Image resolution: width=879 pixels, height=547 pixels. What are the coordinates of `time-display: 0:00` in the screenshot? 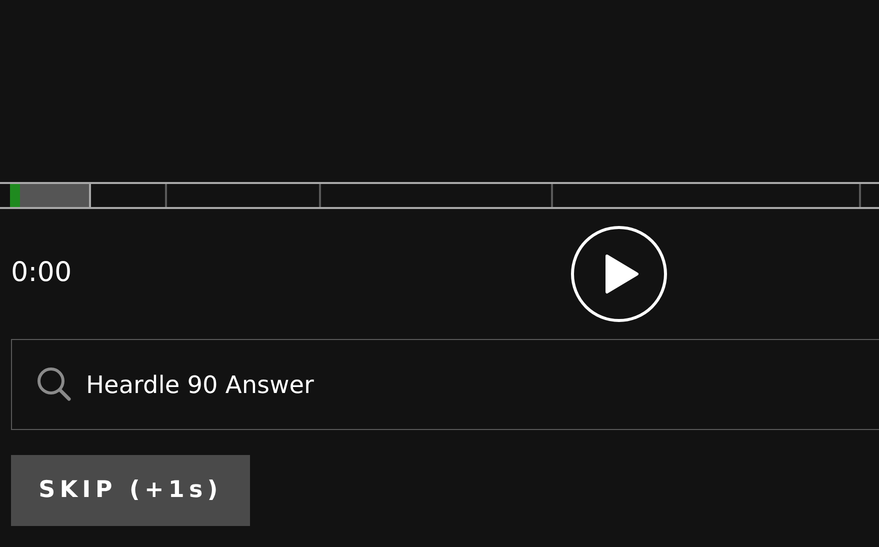 It's located at (42, 273).